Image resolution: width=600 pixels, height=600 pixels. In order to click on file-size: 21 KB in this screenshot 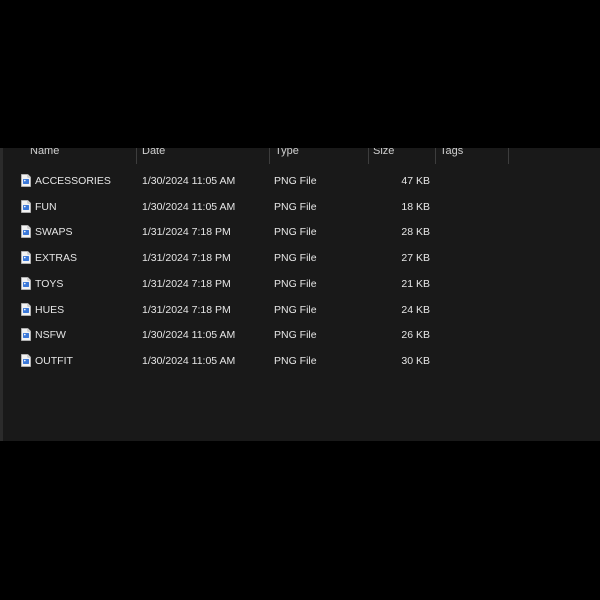, I will do `click(415, 283)`.